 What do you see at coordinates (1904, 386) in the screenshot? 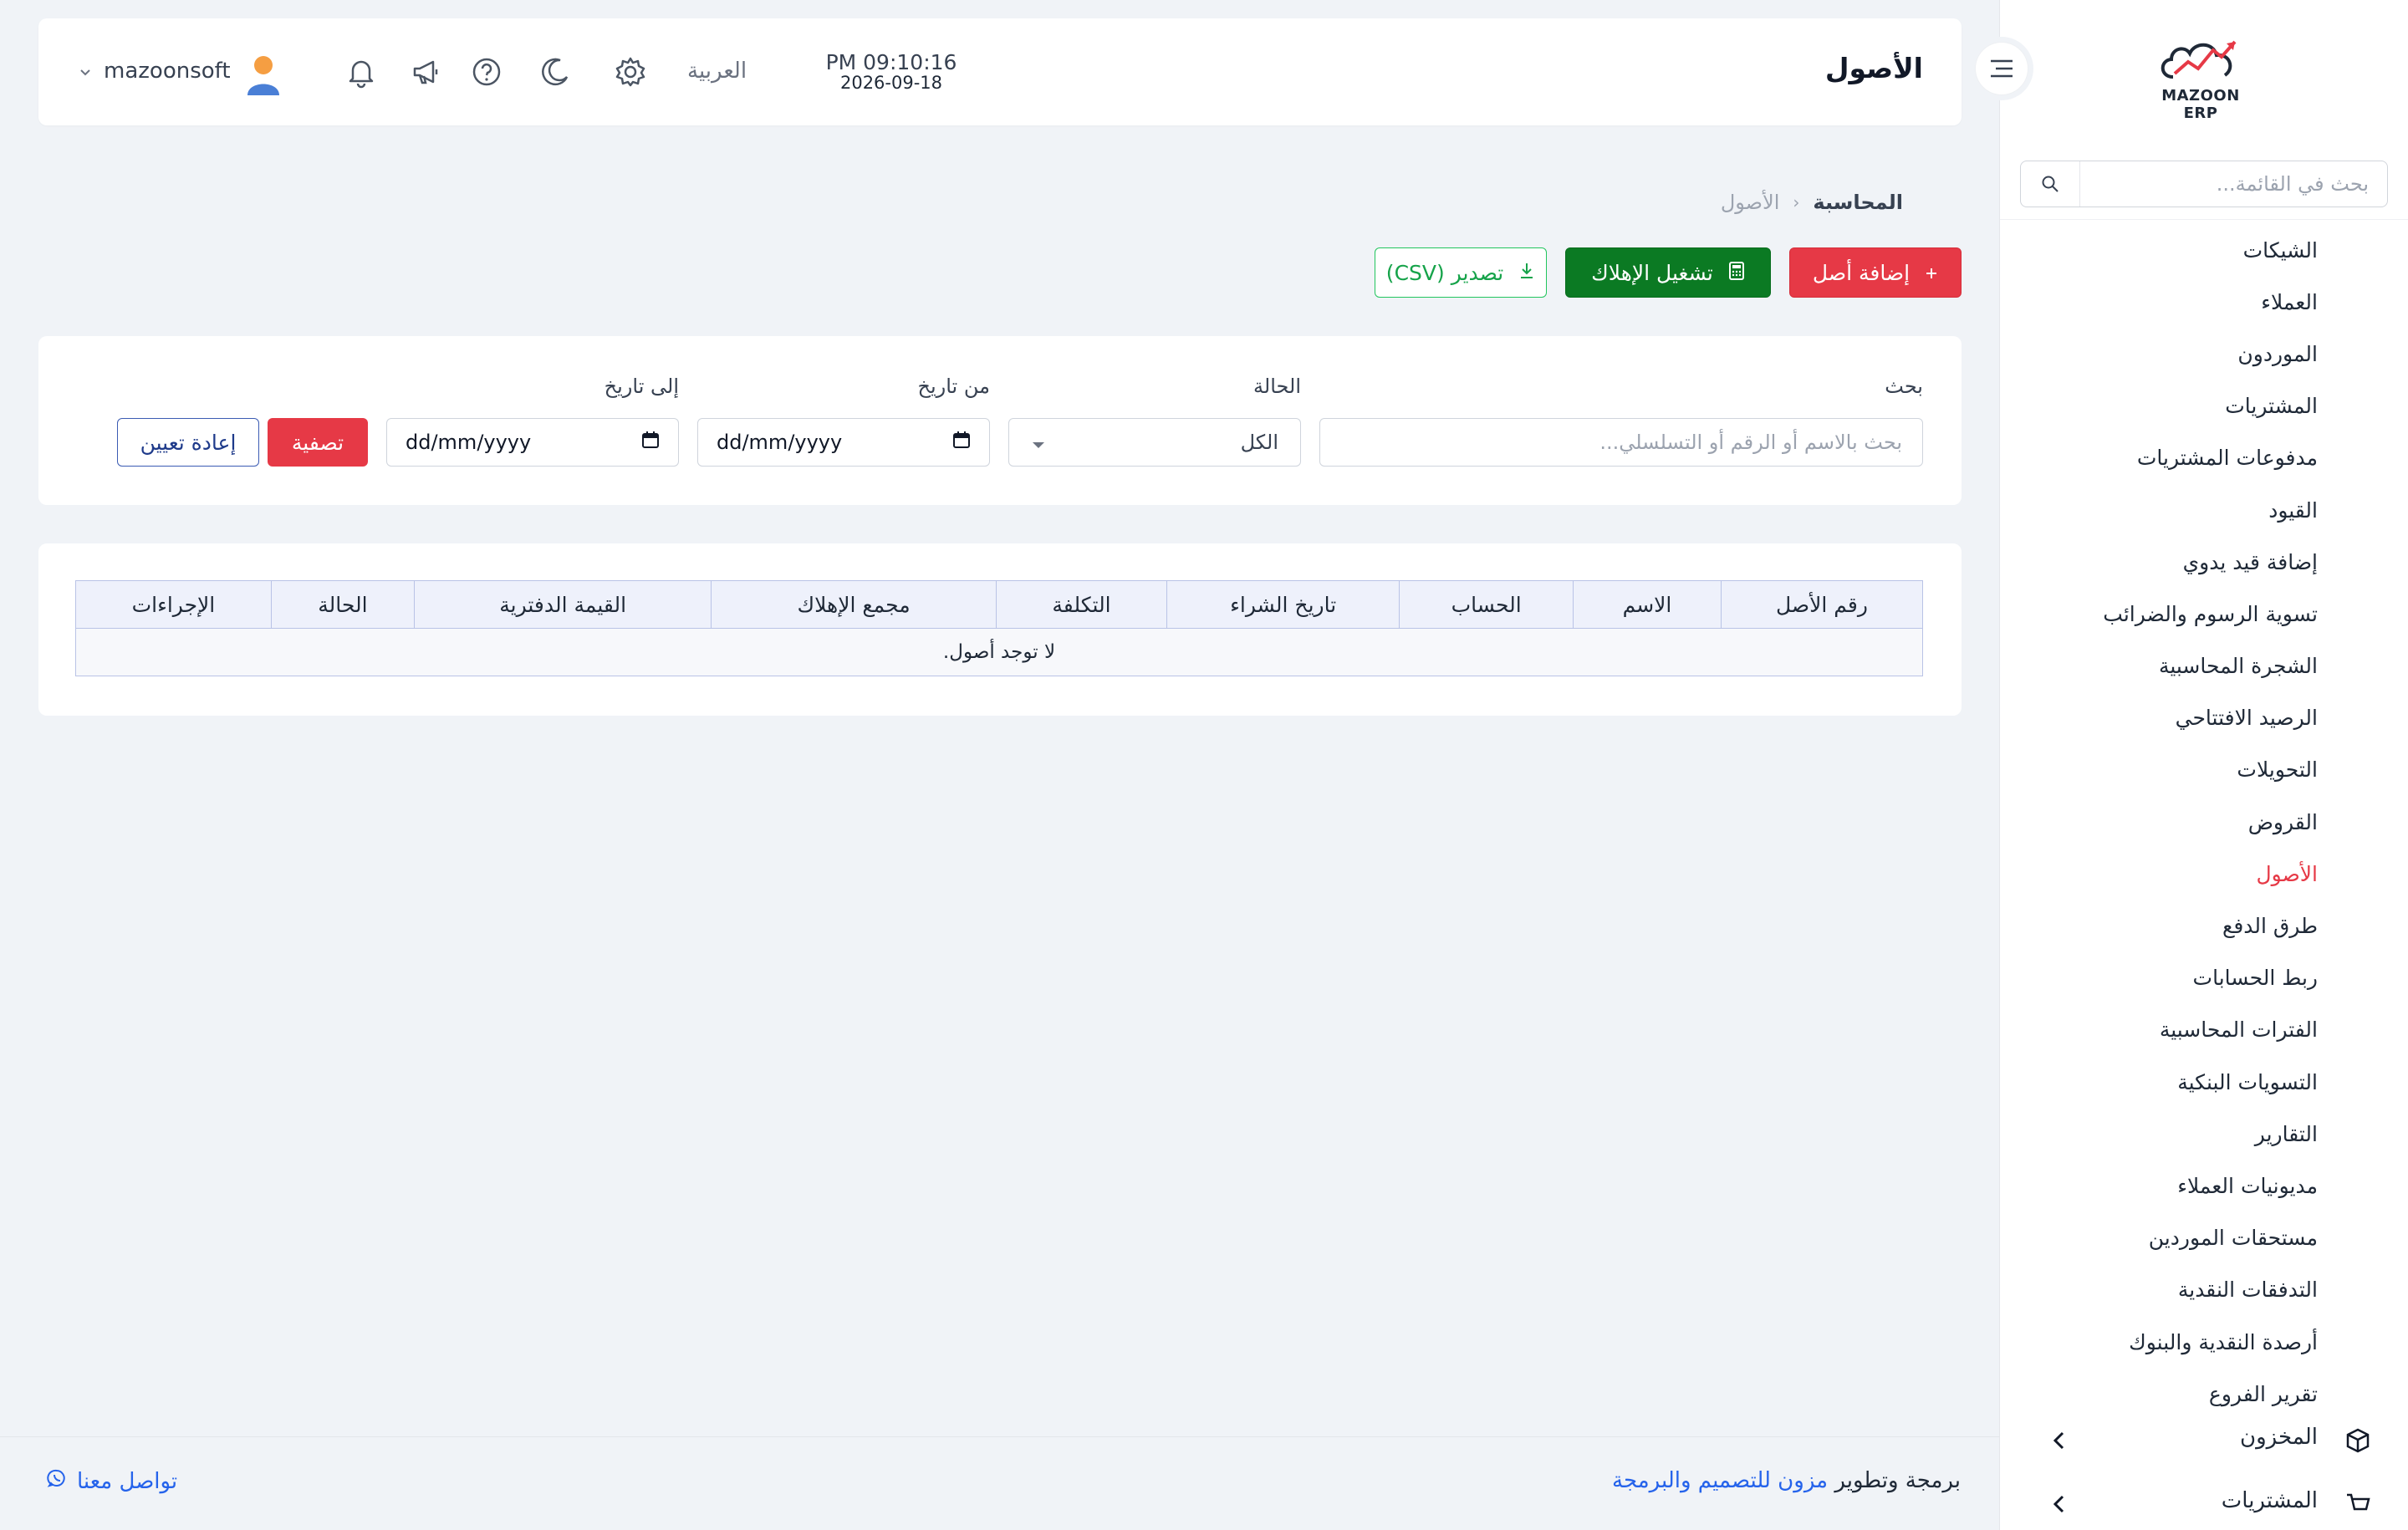
I see `search-label: بحث` at bounding box center [1904, 386].